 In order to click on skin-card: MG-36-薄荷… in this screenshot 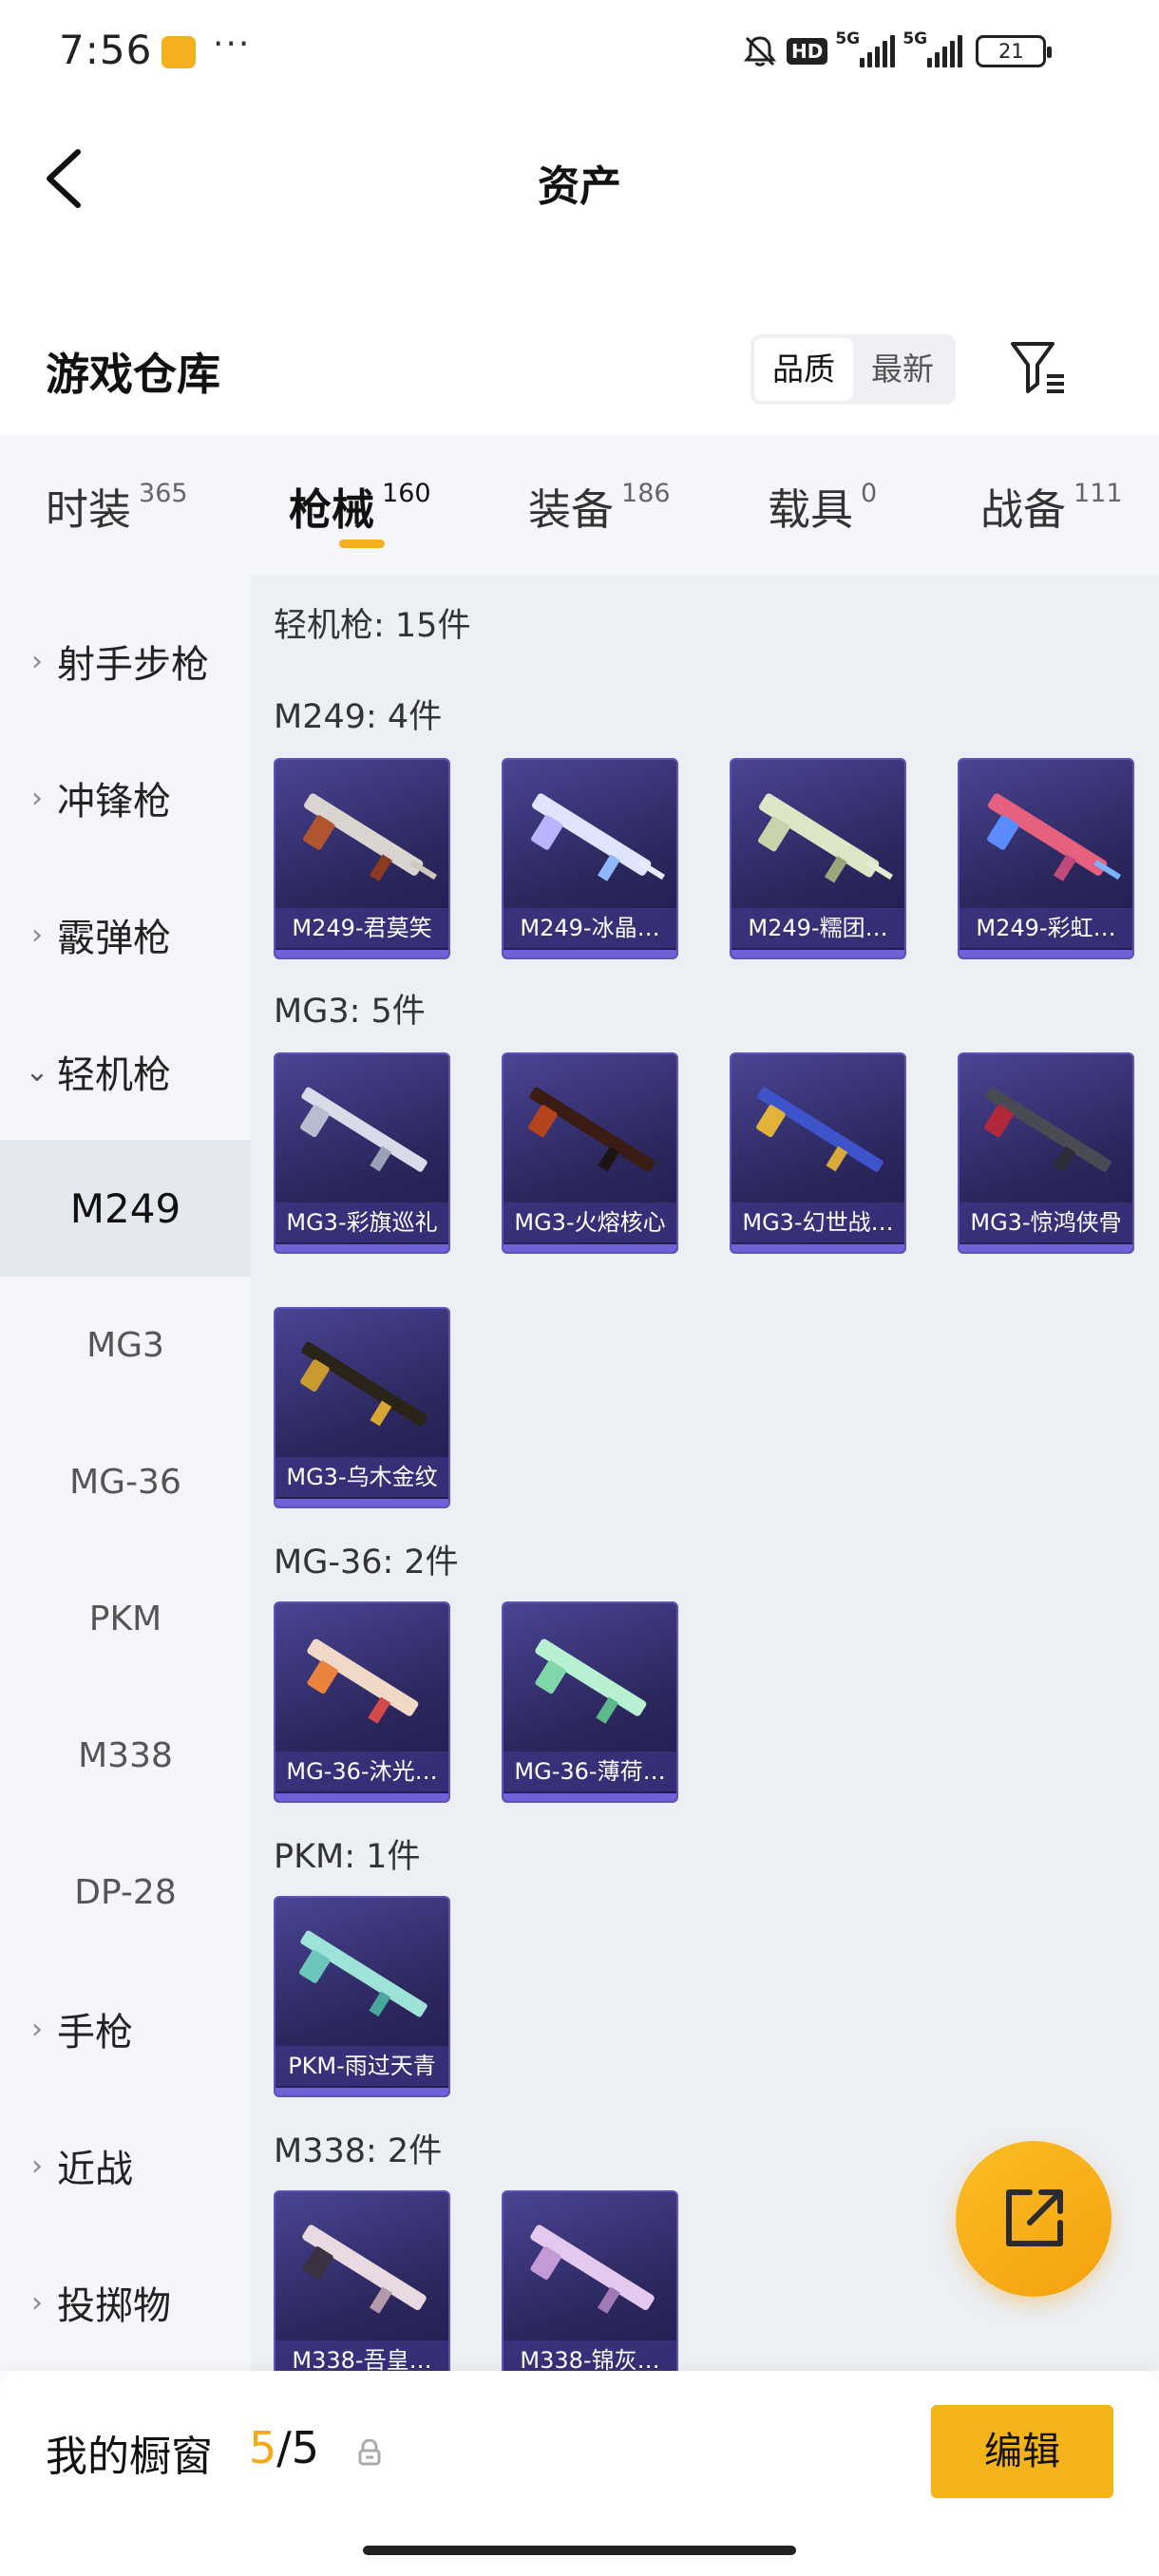, I will do `click(590, 1702)`.